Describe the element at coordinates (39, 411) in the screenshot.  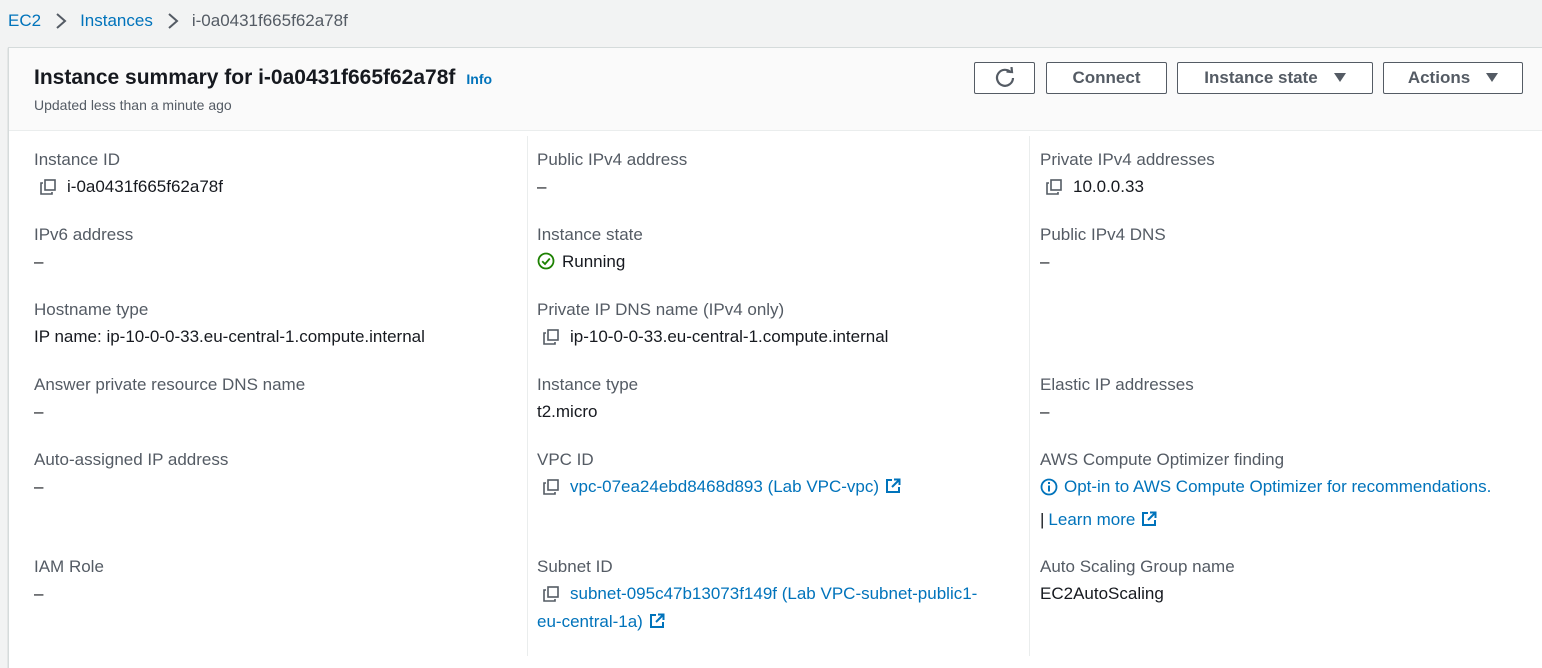
I see `answer-dns-value: –` at that location.